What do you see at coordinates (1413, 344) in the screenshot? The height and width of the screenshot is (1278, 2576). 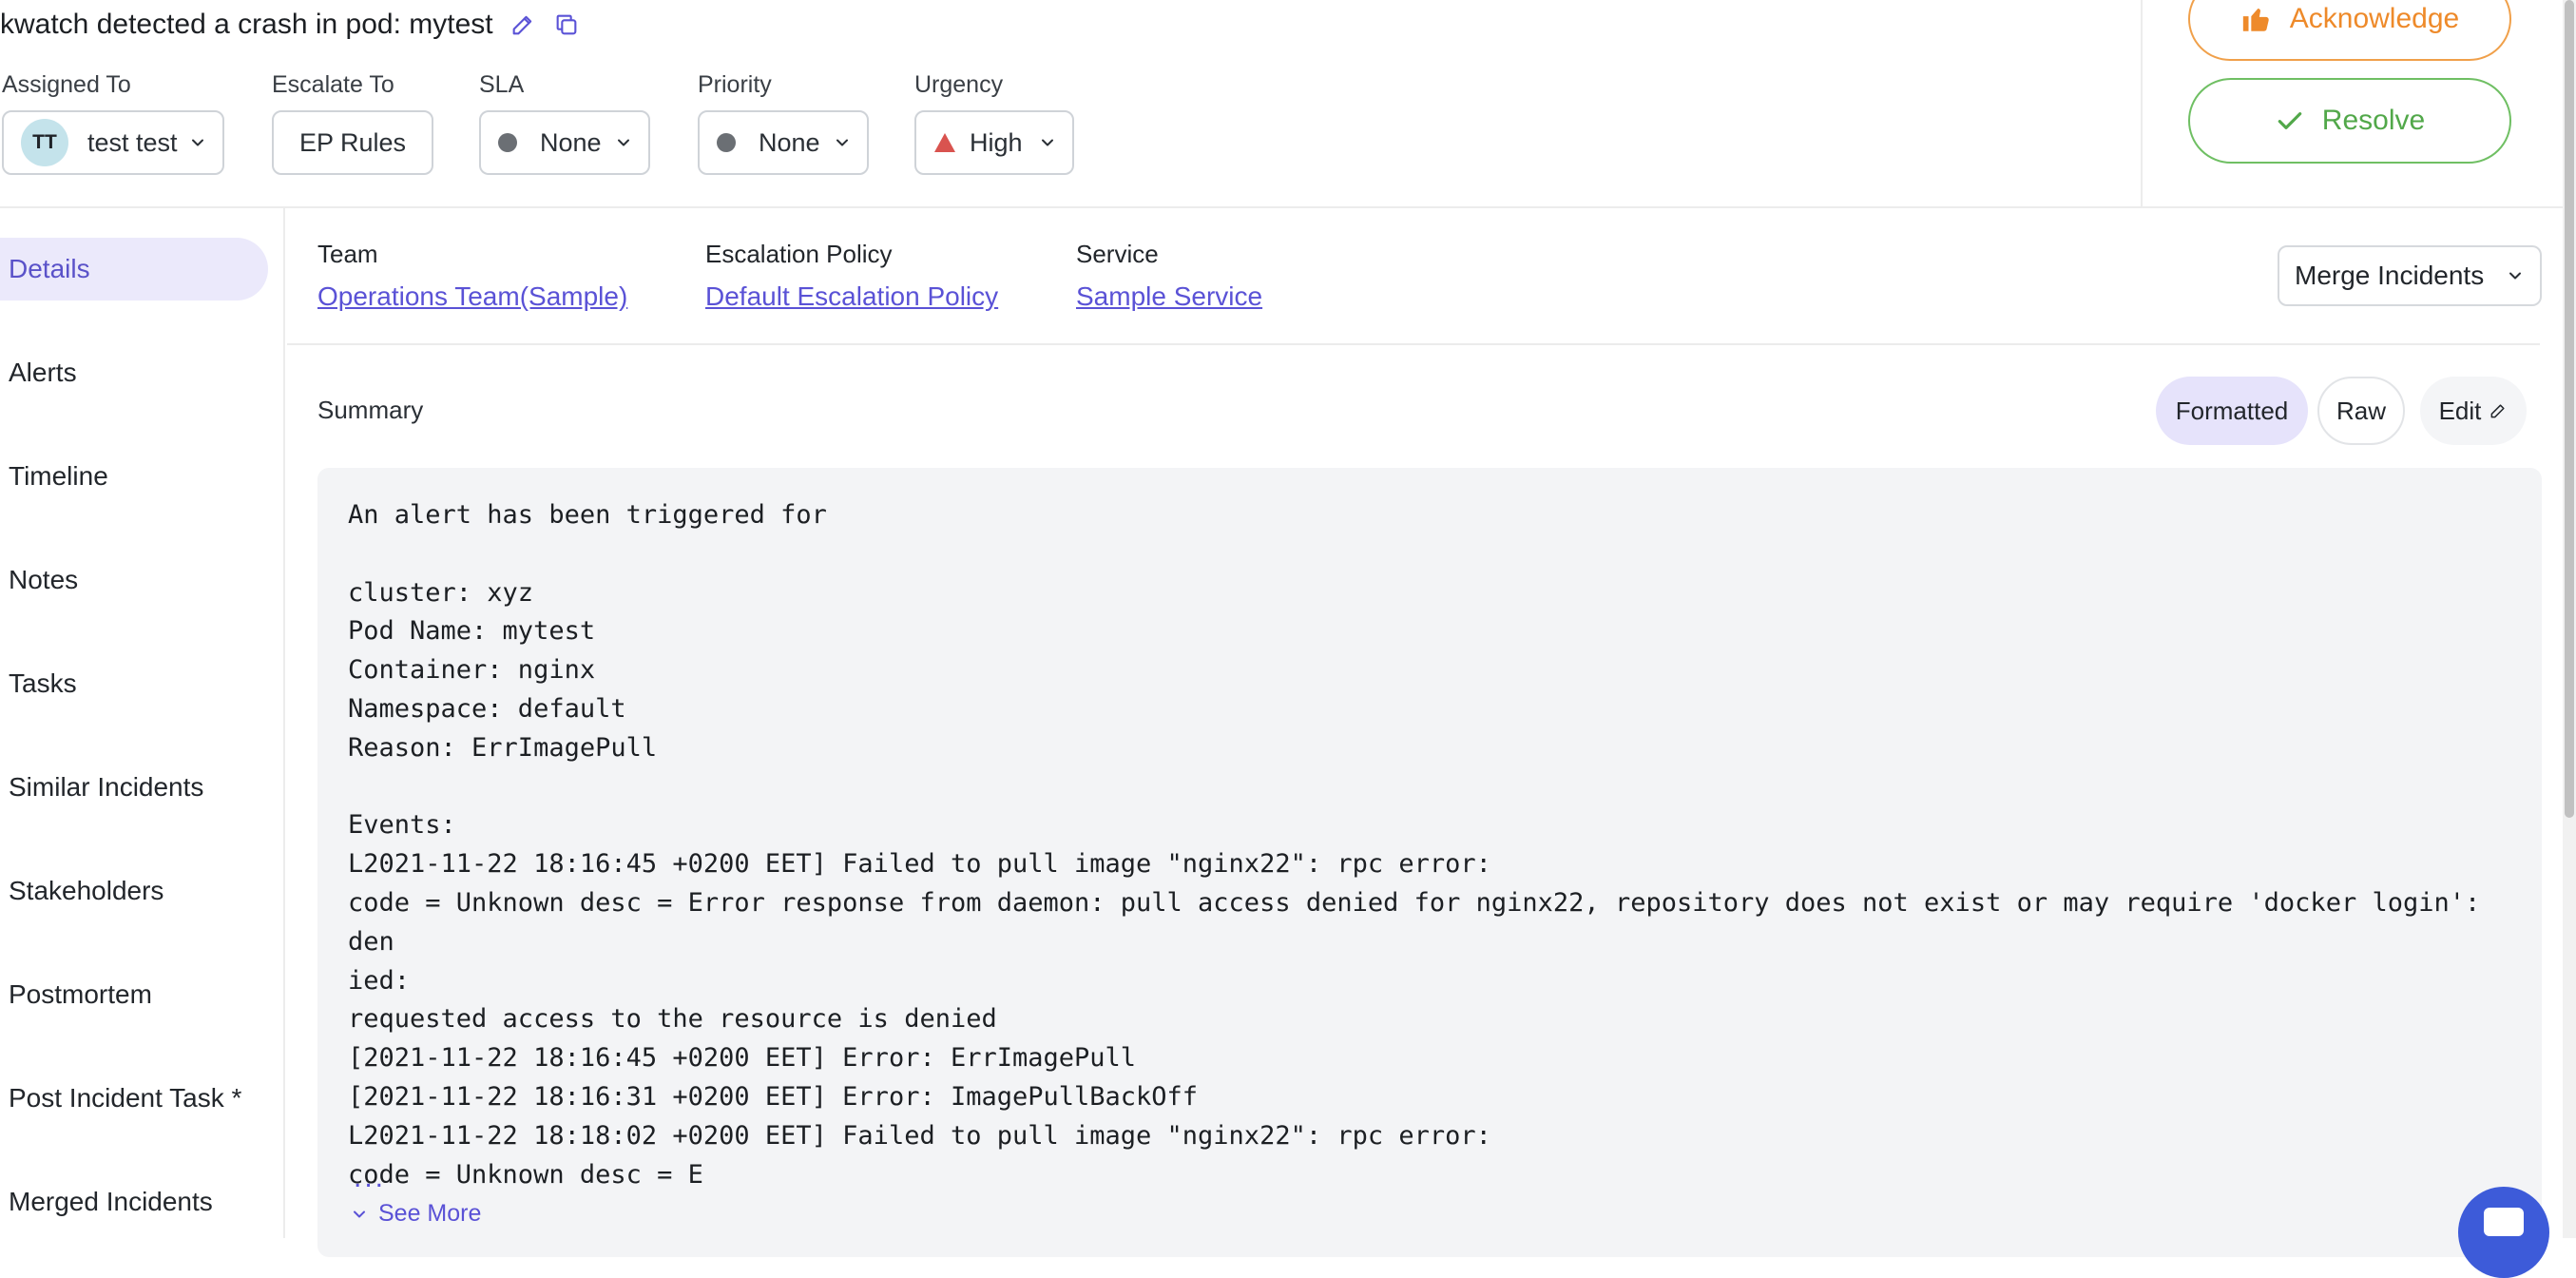 I see `section-divider` at bounding box center [1413, 344].